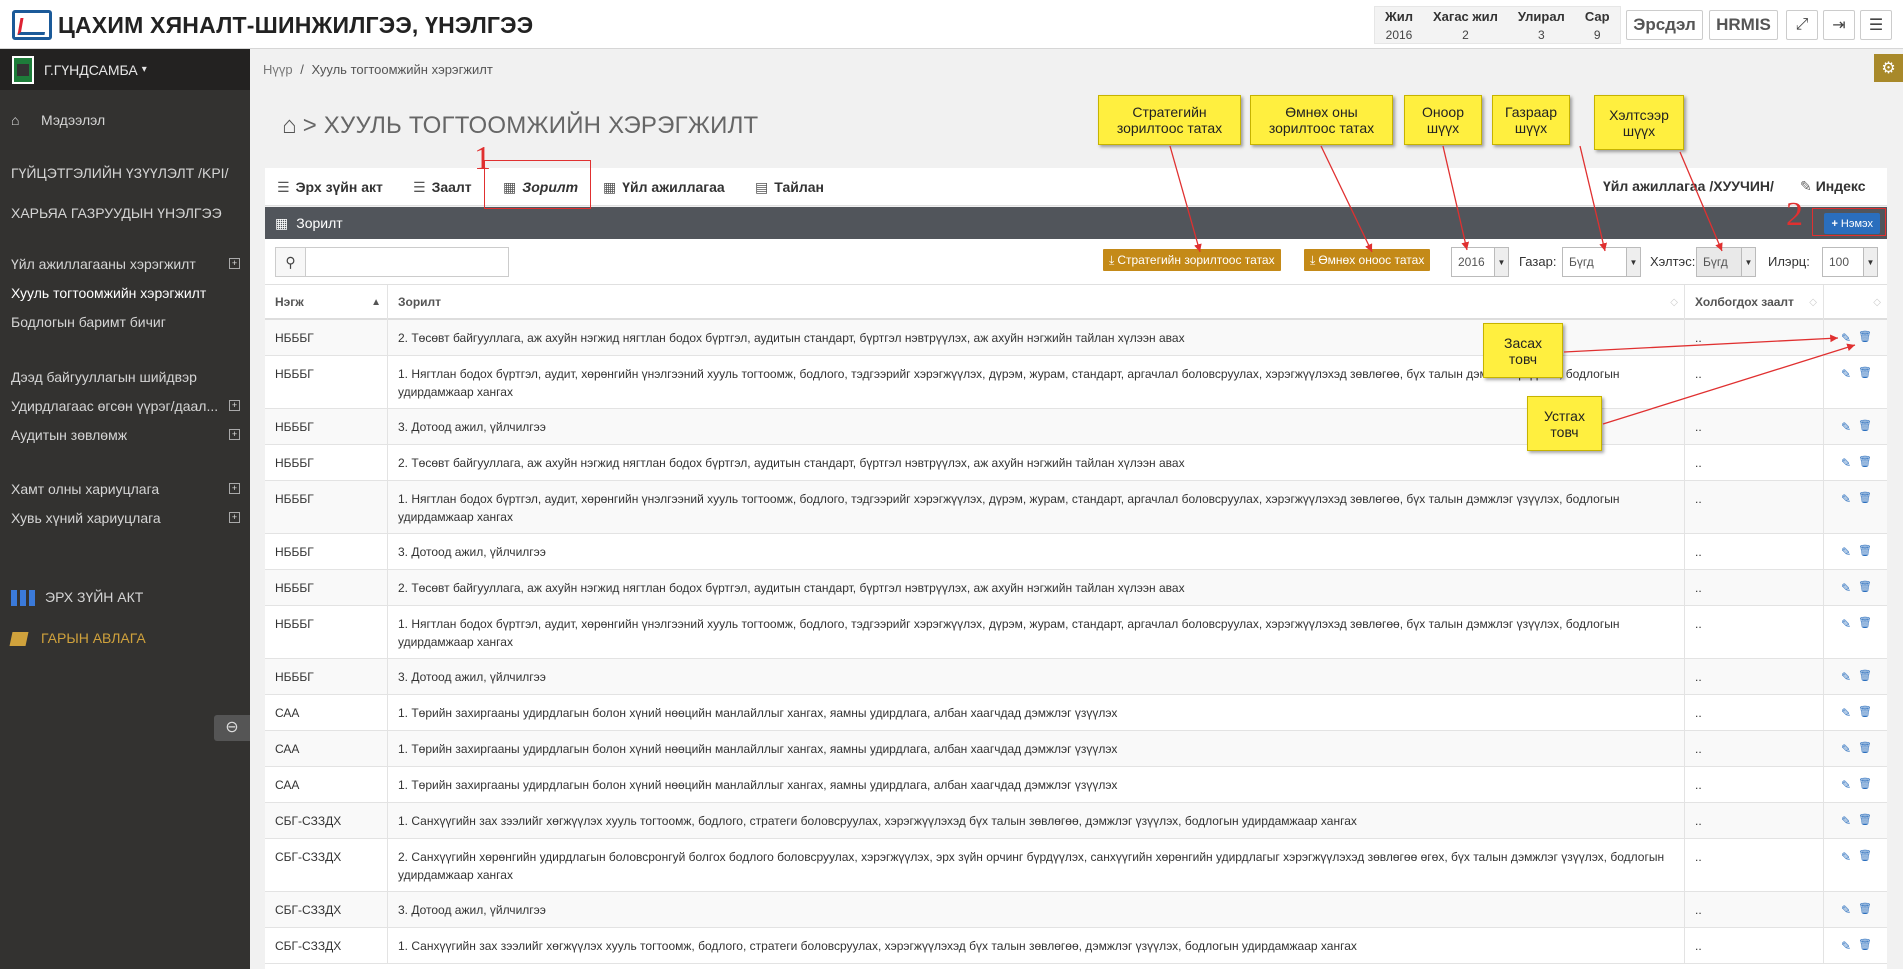 This screenshot has width=1903, height=969. Describe the element at coordinates (1876, 25) in the screenshot. I see `menu-icon: ☰` at that location.